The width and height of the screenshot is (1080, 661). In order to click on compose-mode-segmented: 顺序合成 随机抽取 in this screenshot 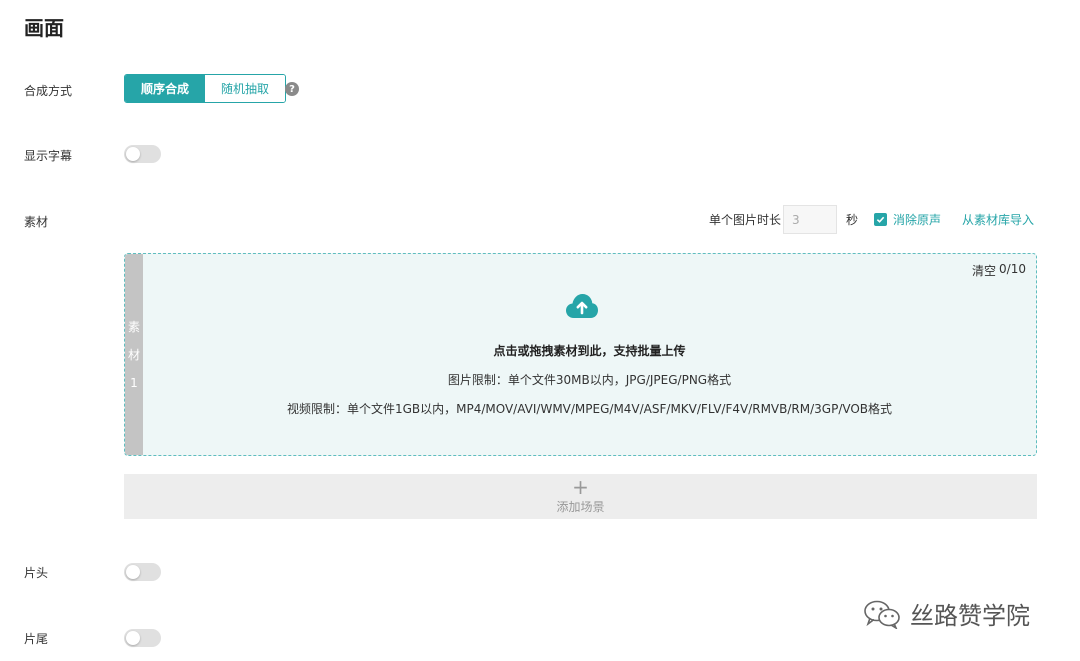, I will do `click(205, 88)`.